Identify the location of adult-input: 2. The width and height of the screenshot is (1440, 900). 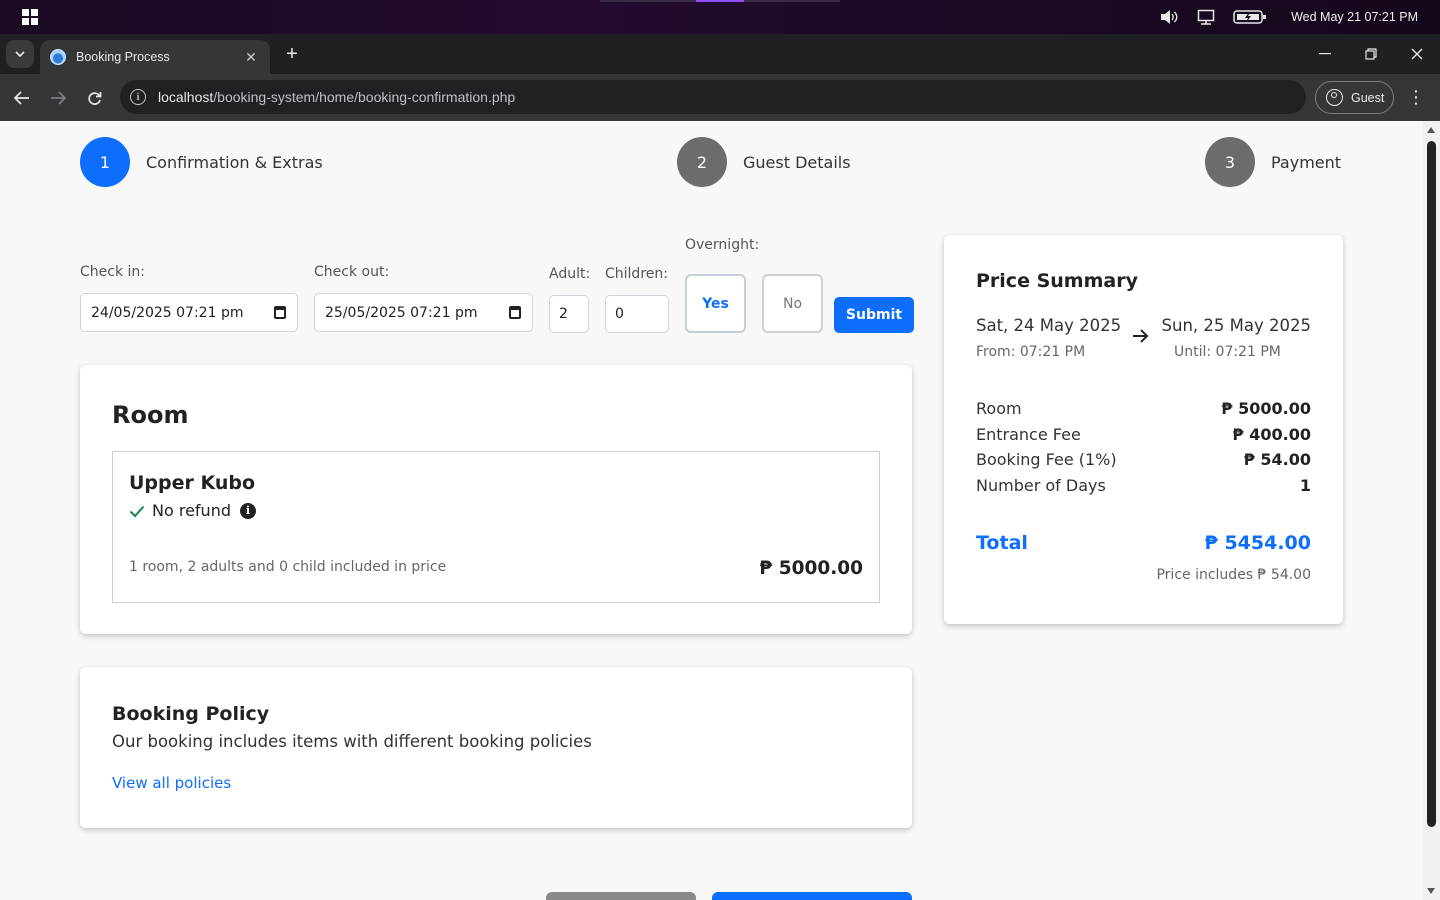
(569, 314).